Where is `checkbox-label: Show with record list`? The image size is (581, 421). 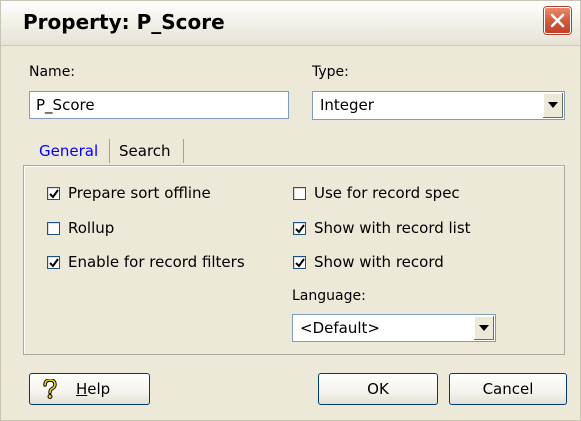
checkbox-label: Show with record list is located at coordinates (392, 228).